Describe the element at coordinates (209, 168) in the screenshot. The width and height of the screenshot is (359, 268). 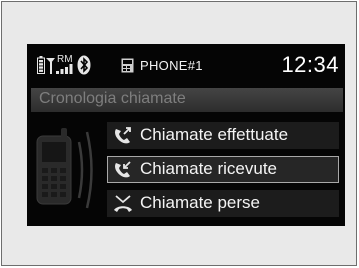
I see `menu-item-label: Chiamate ricevute` at that location.